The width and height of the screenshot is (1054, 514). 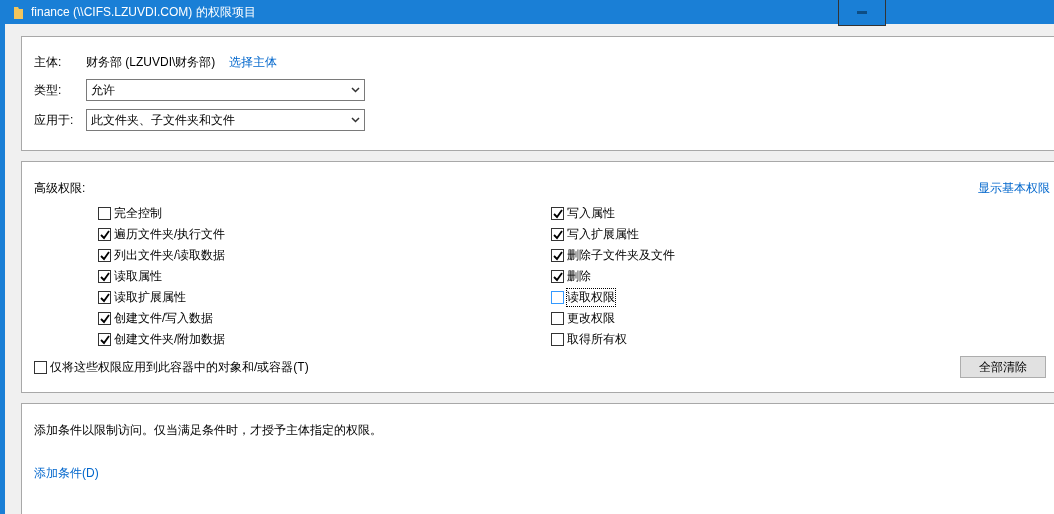 I want to click on checkbox-label: 读取属性, so click(x=138, y=276).